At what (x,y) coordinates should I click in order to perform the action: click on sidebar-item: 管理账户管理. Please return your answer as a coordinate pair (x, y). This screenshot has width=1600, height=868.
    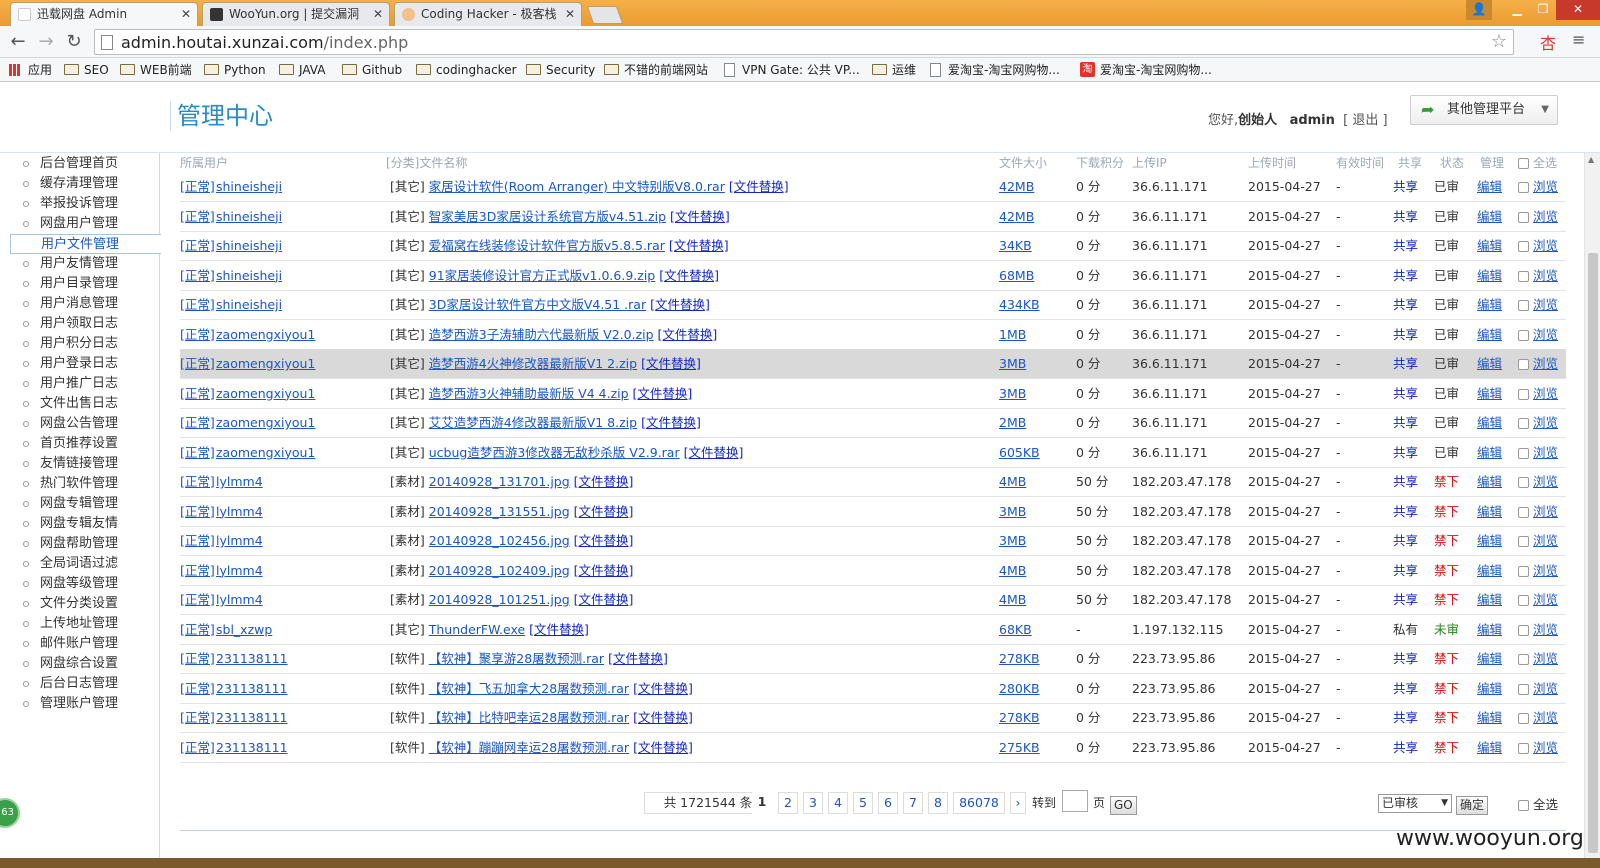
    Looking at the image, I should click on (87, 704).